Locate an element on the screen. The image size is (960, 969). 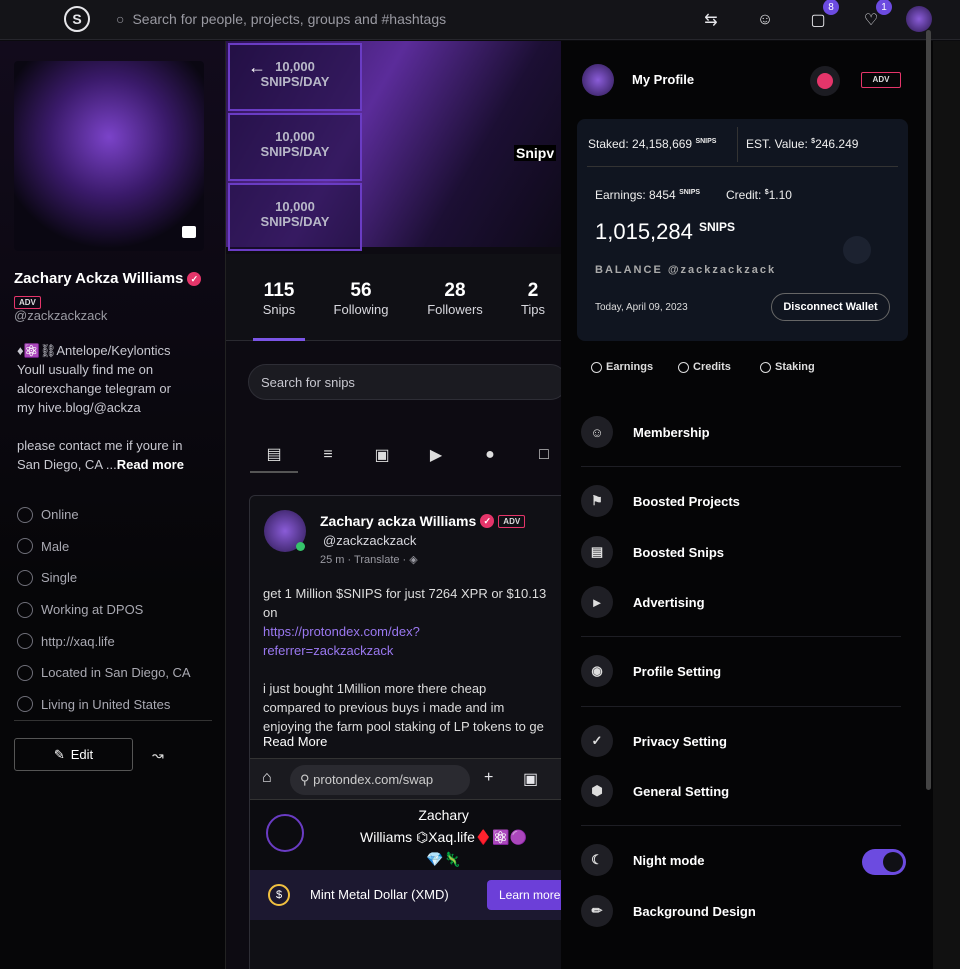
stat-following: 56 Following is located at coordinates (361, 298).